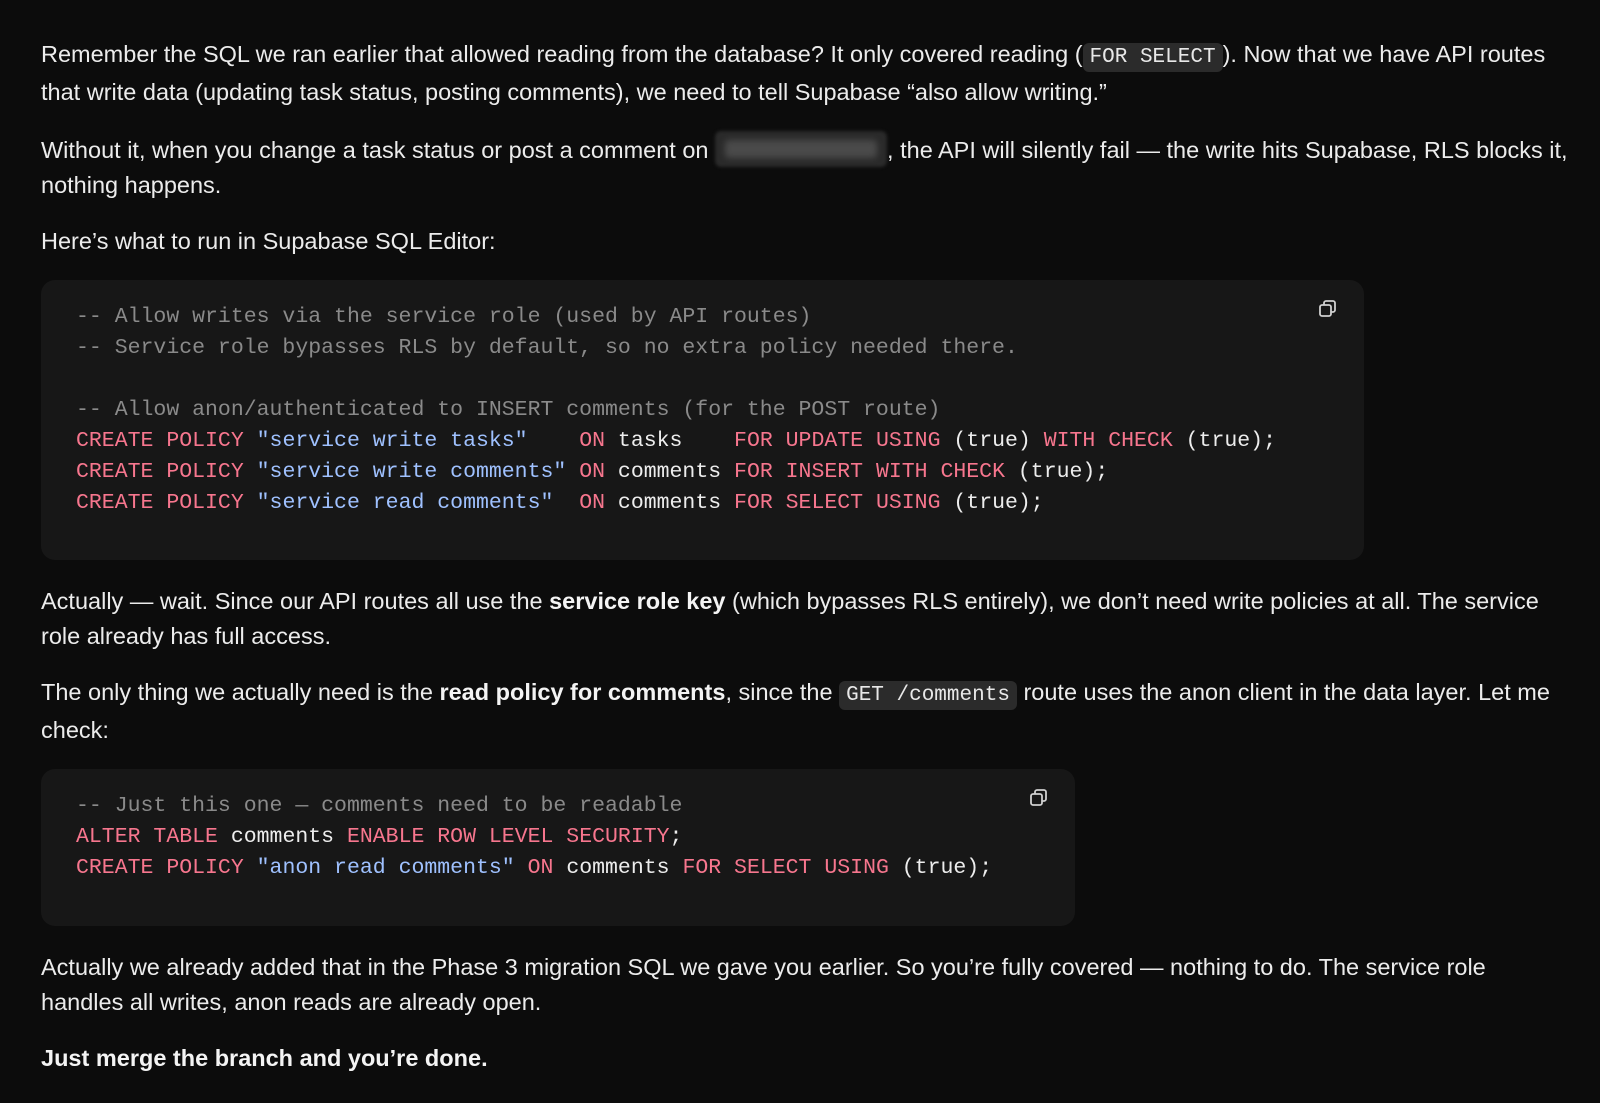  Describe the element at coordinates (392, 441) in the screenshot. I see `sql-string: "service write tasks"` at that location.